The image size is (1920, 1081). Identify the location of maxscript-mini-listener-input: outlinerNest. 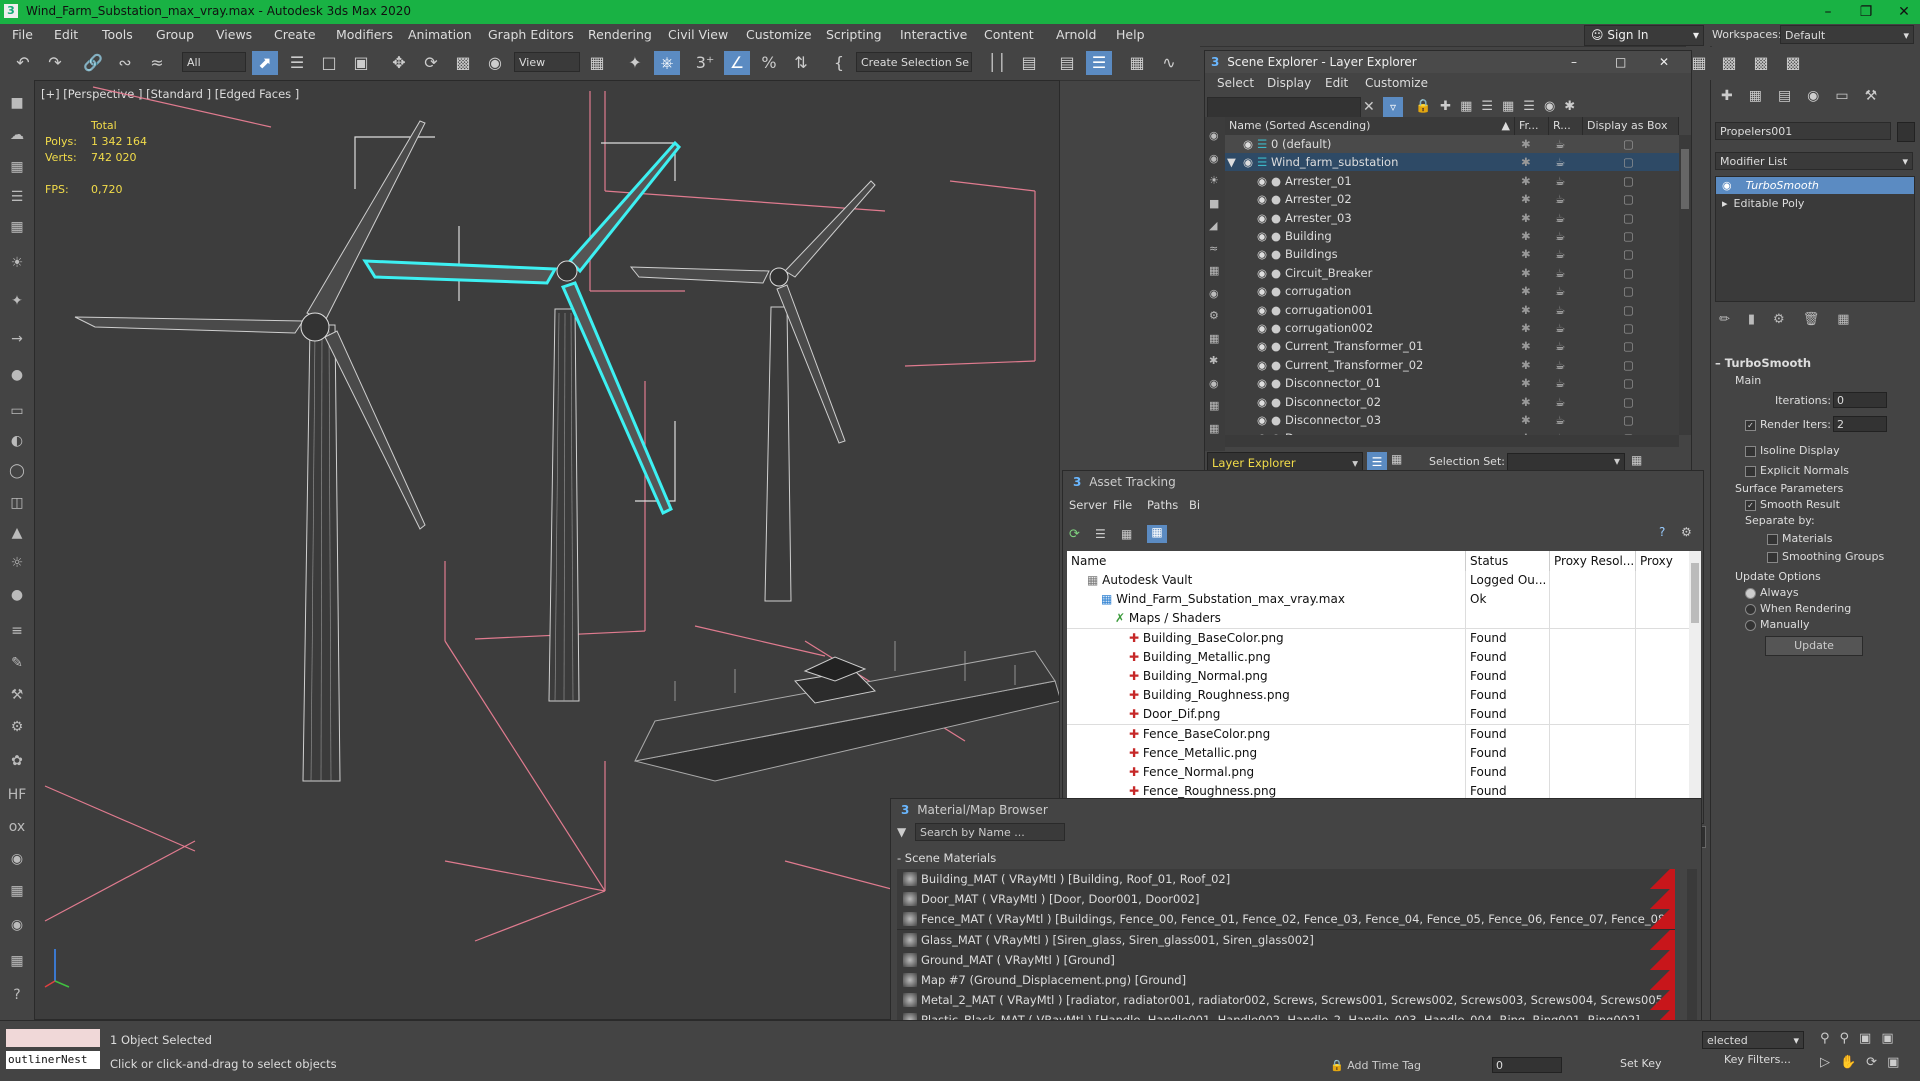
(53, 1060).